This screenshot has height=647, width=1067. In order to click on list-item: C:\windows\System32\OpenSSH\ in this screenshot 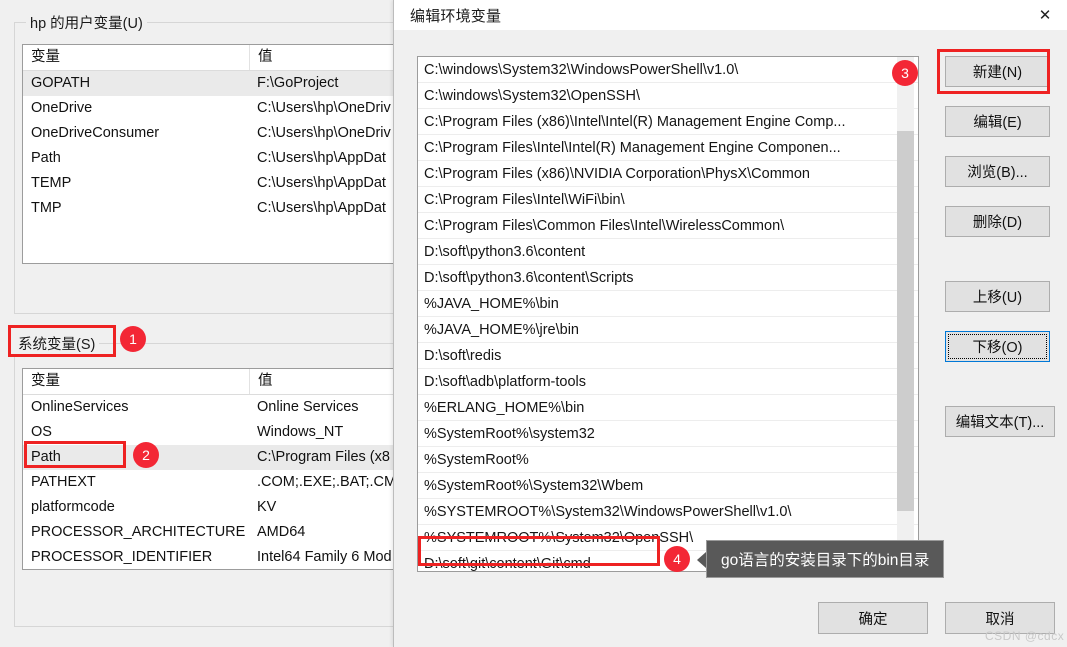, I will do `click(668, 96)`.